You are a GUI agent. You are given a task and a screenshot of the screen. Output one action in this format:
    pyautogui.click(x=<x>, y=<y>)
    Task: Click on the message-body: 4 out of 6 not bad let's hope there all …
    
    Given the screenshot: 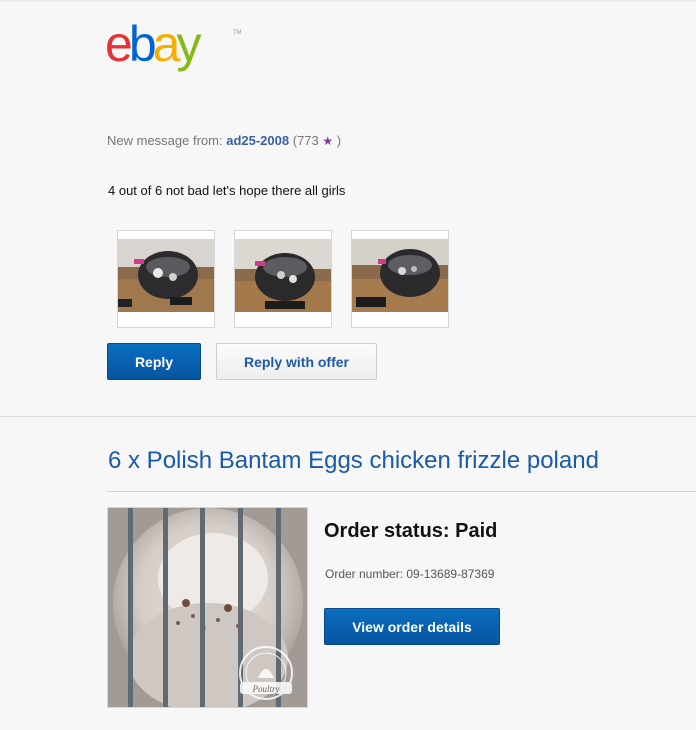 What is the action you would take?
    pyautogui.click(x=227, y=190)
    